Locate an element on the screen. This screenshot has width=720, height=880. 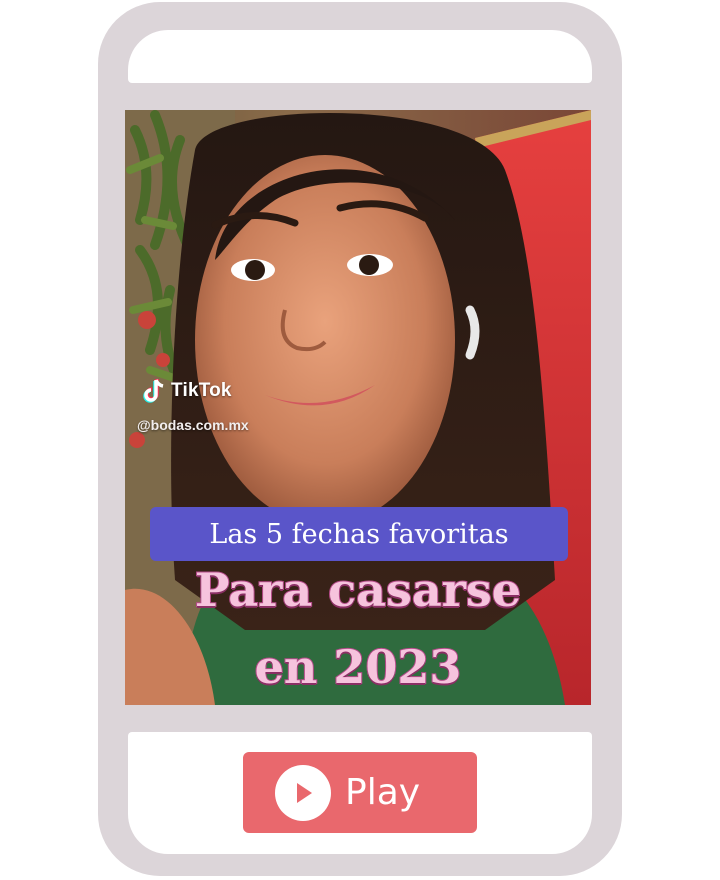
play-label: Play is located at coordinates (383, 792).